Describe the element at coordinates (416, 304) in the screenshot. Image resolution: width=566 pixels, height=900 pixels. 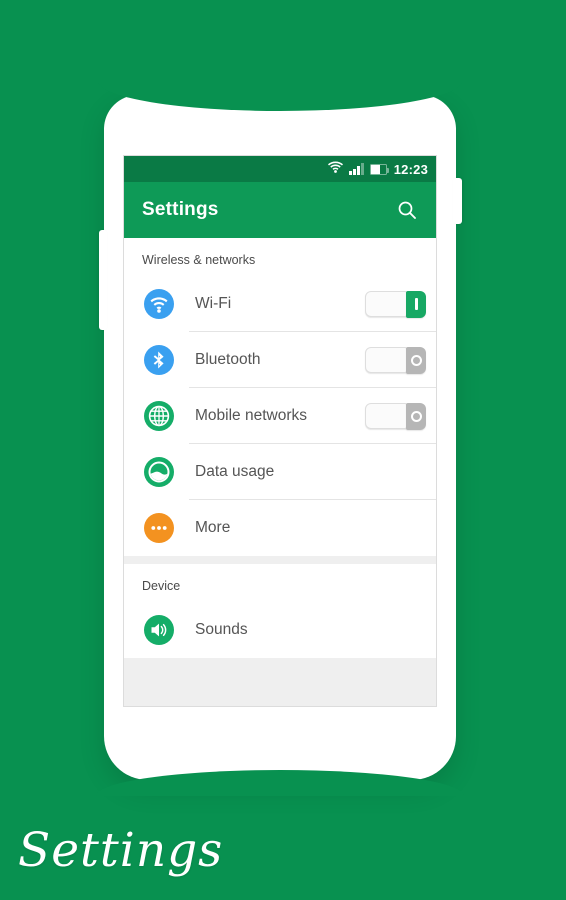
I see `toggle-state-on` at that location.